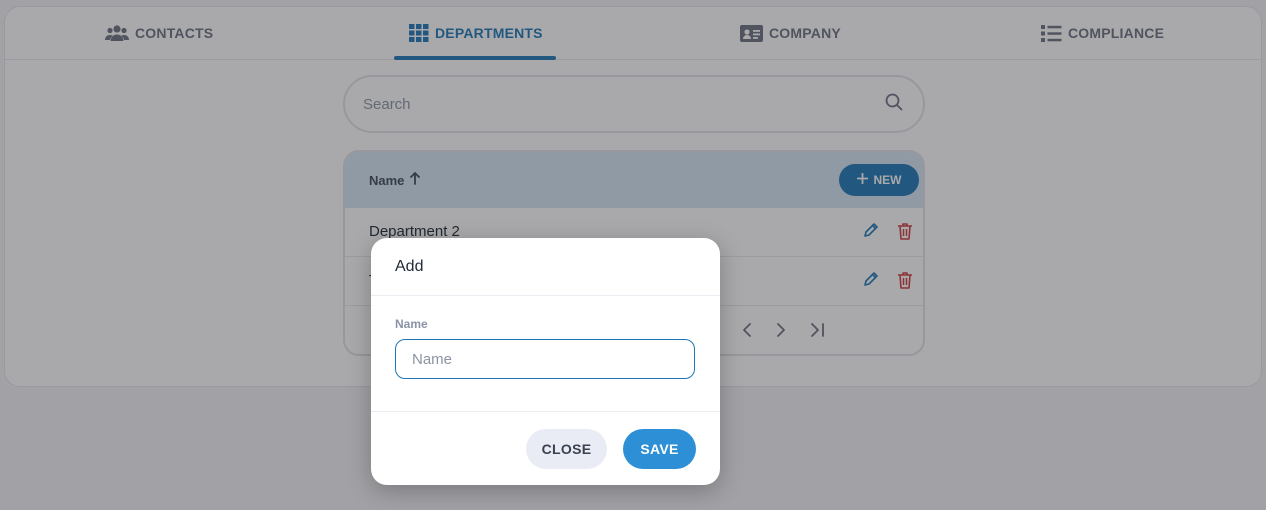  Describe the element at coordinates (566, 449) in the screenshot. I see `close-button: CLOSE` at that location.